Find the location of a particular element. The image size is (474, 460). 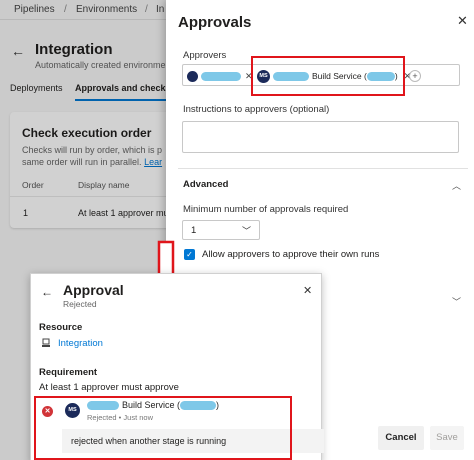

min-approvals-label: Minimum number of approvals required is located at coordinates (266, 209).